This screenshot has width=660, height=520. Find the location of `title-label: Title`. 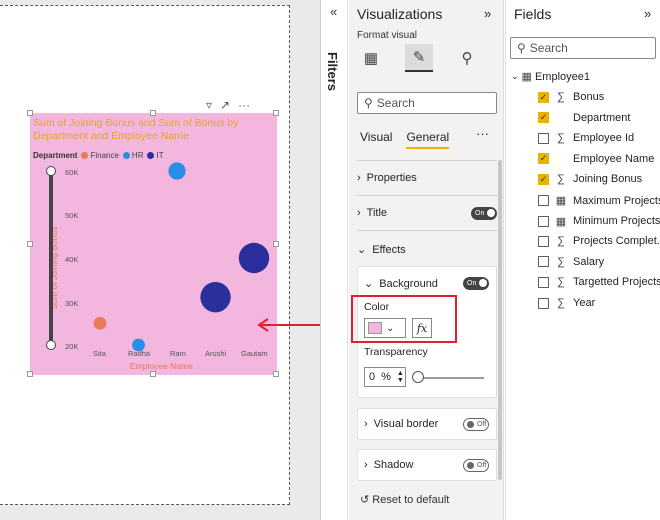

title-label: Title is located at coordinates (377, 213).